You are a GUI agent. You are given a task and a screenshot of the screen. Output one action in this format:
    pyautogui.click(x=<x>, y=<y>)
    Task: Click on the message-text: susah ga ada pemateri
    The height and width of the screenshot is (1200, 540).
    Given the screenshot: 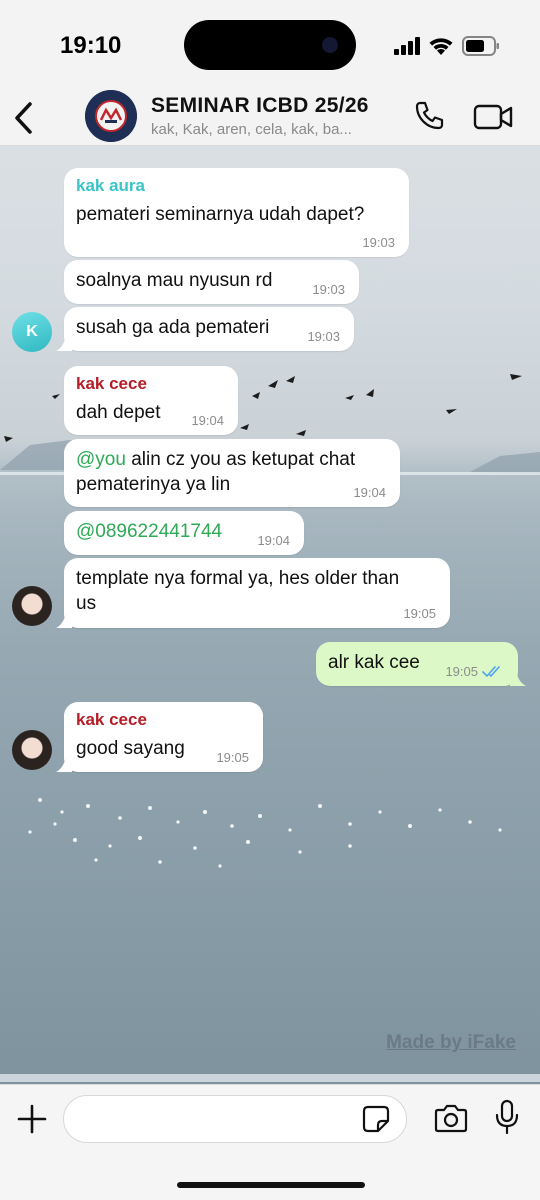 What is the action you would take?
    pyautogui.click(x=173, y=327)
    